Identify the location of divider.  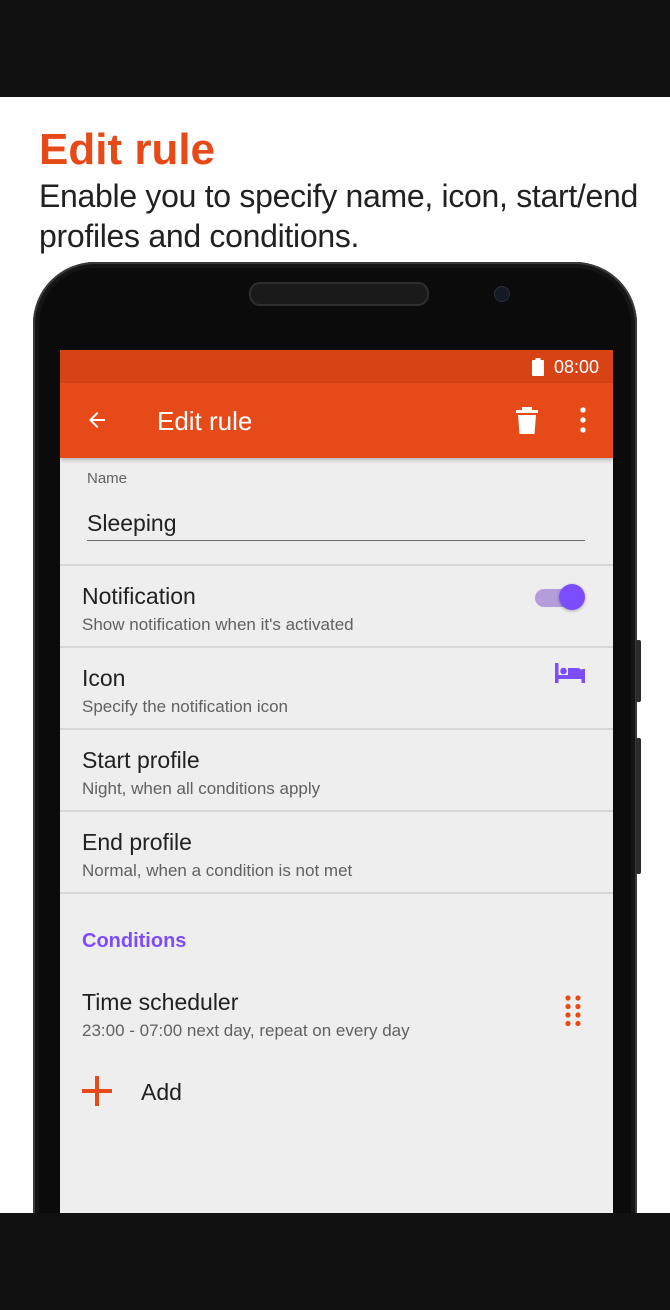
(336, 893).